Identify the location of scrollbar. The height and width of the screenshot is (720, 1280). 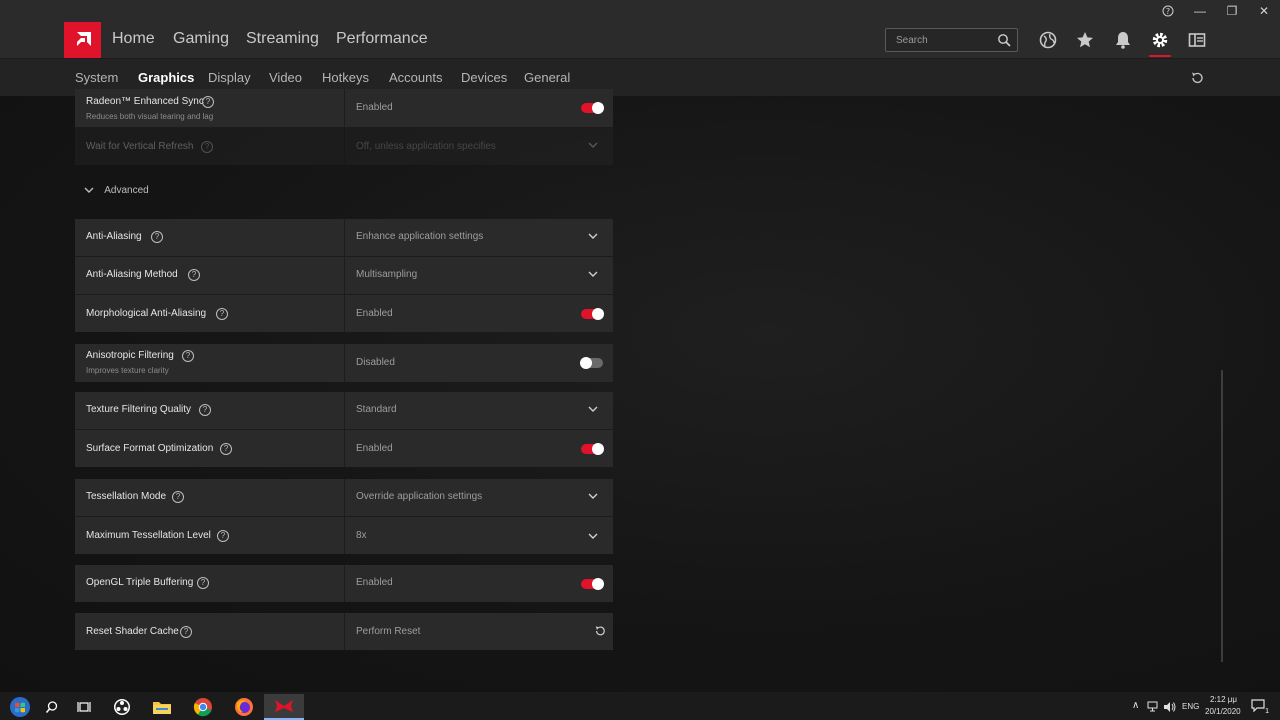
(1222, 516).